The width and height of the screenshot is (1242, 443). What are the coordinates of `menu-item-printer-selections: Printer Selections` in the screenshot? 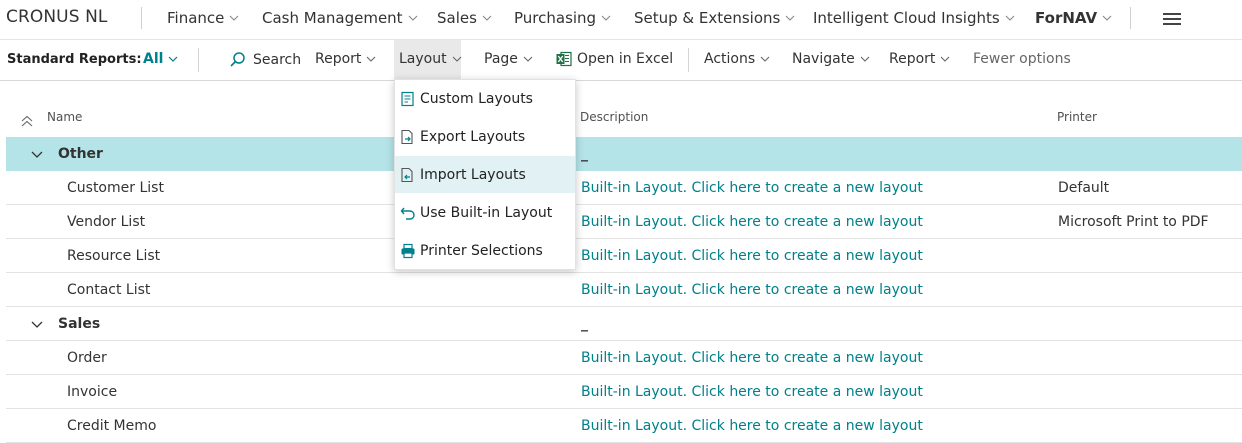 It's located at (485, 250).